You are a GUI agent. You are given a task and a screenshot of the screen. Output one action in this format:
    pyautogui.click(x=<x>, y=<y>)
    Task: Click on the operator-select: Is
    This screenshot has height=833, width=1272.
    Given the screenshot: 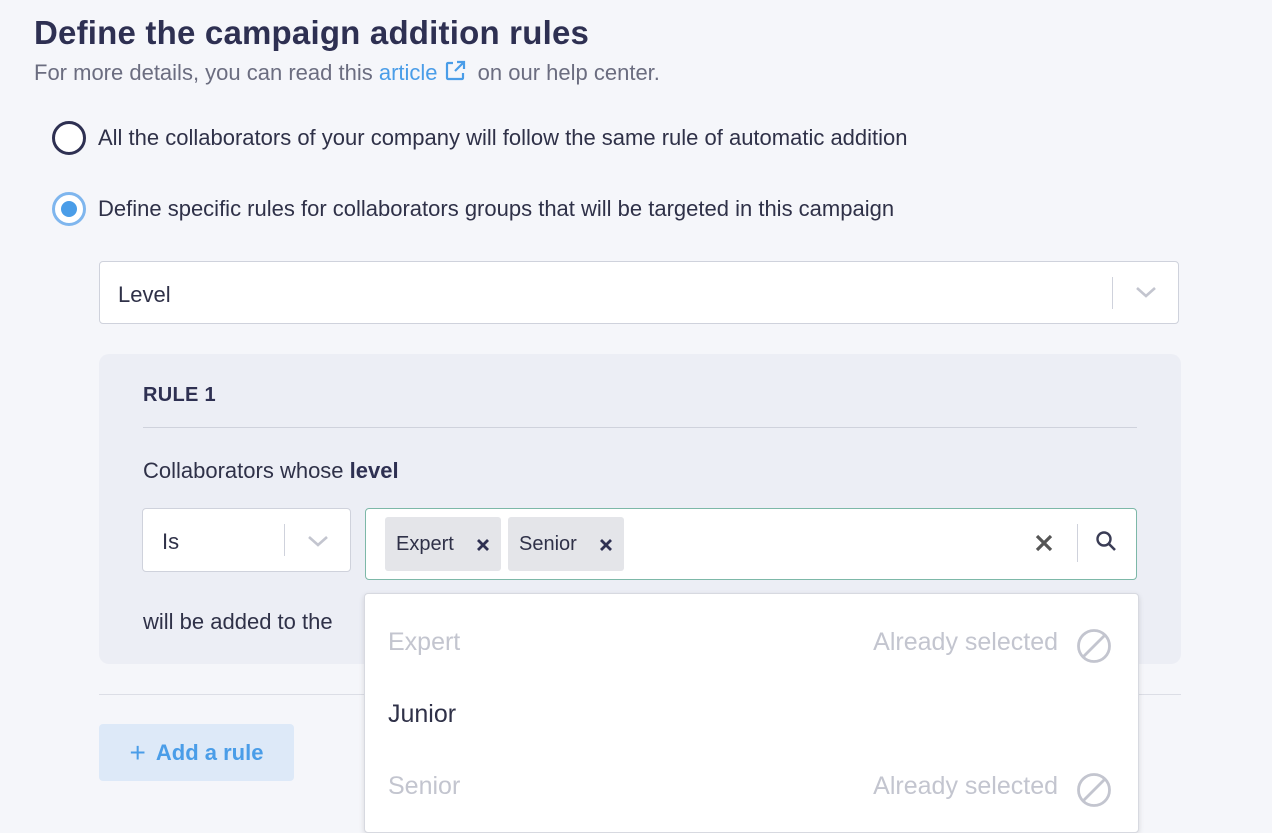 What is the action you would take?
    pyautogui.click(x=246, y=540)
    